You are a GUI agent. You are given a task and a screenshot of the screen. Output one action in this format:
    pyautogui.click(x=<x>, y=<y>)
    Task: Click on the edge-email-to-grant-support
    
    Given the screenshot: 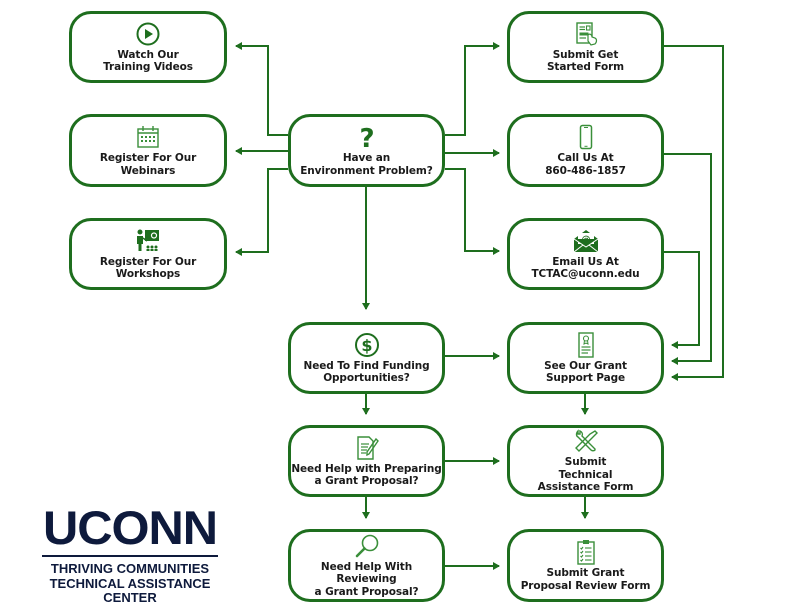 What is the action you would take?
    pyautogui.click(x=682, y=300)
    